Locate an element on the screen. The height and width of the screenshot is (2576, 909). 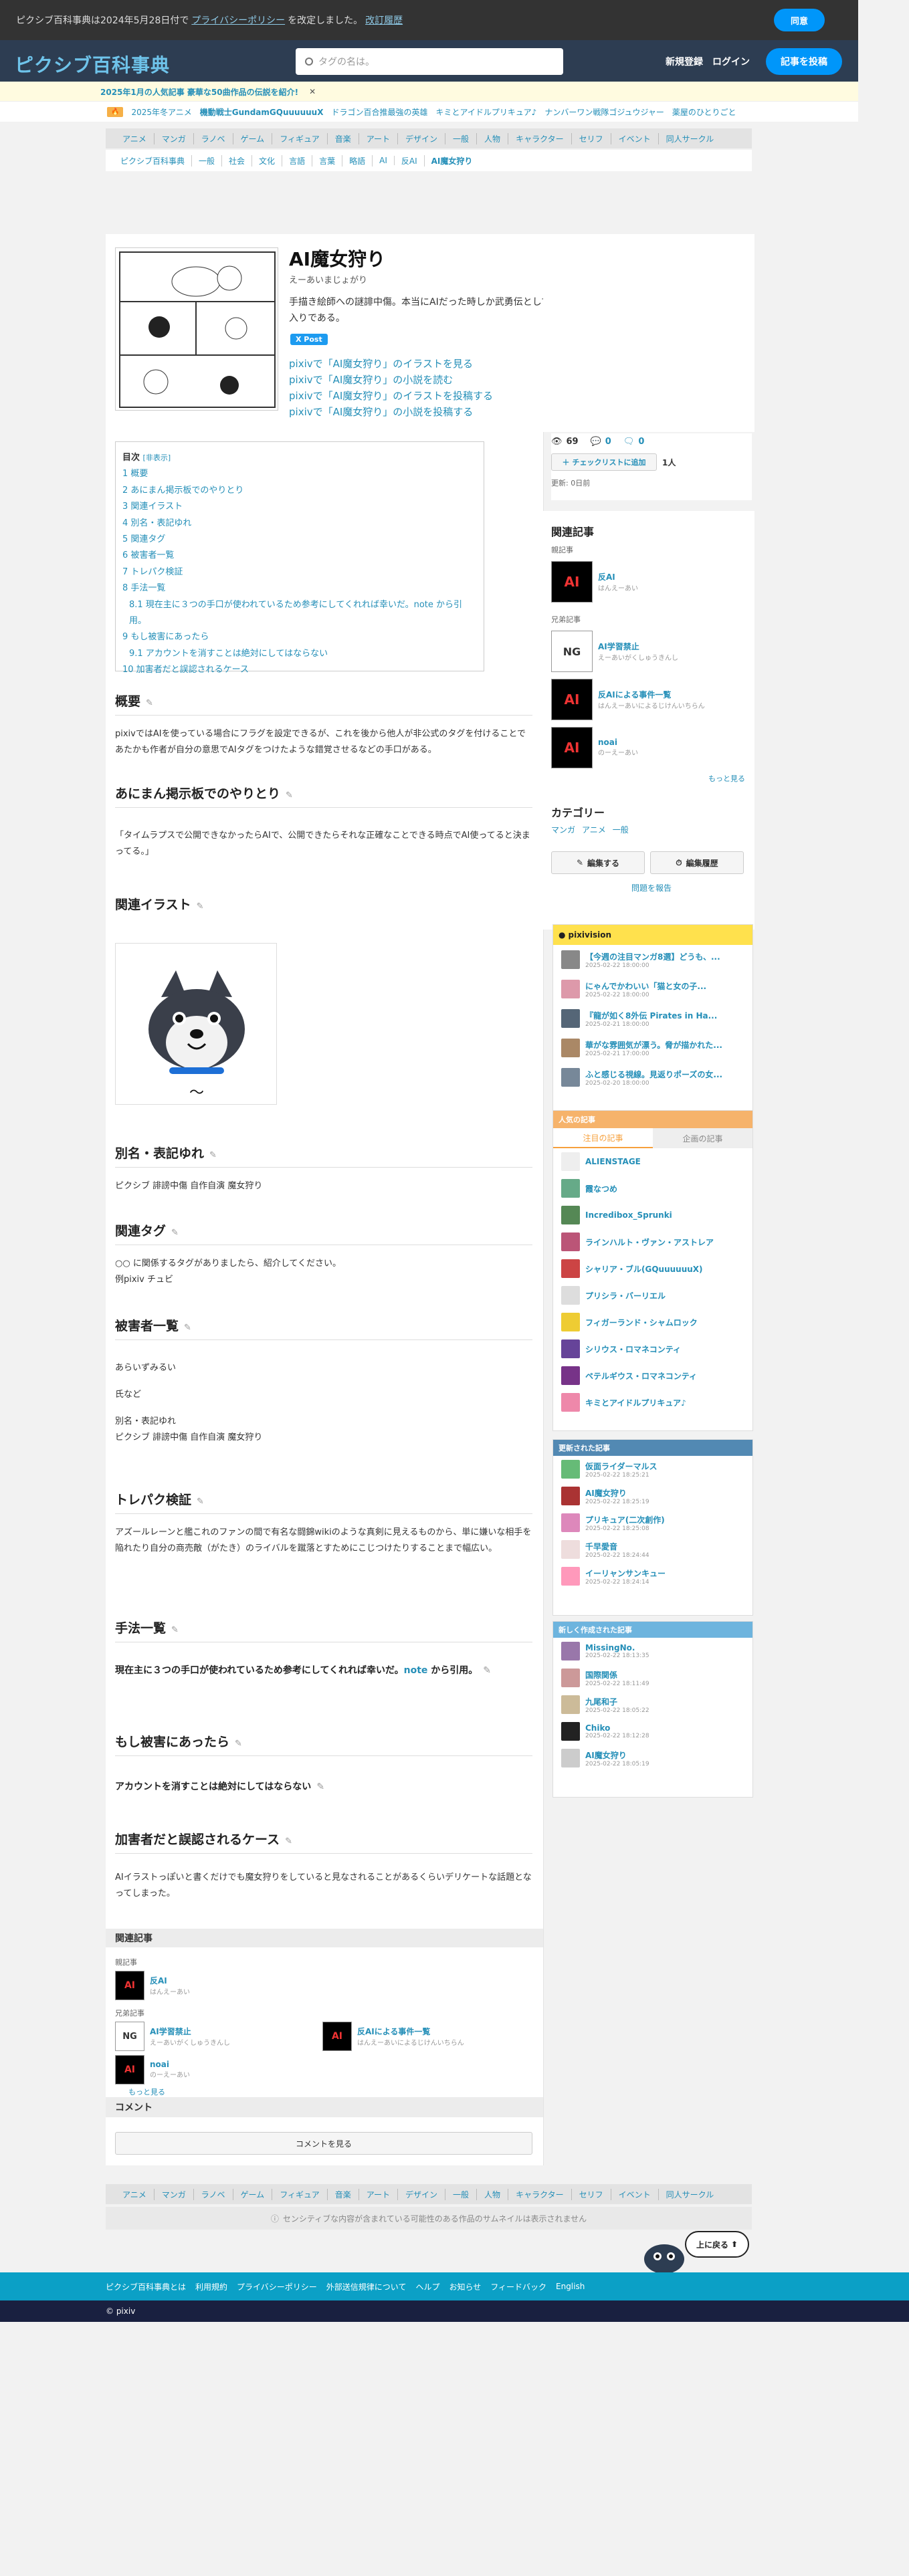
related-item: AI 反AI はんえーあい is located at coordinates (651, 582).